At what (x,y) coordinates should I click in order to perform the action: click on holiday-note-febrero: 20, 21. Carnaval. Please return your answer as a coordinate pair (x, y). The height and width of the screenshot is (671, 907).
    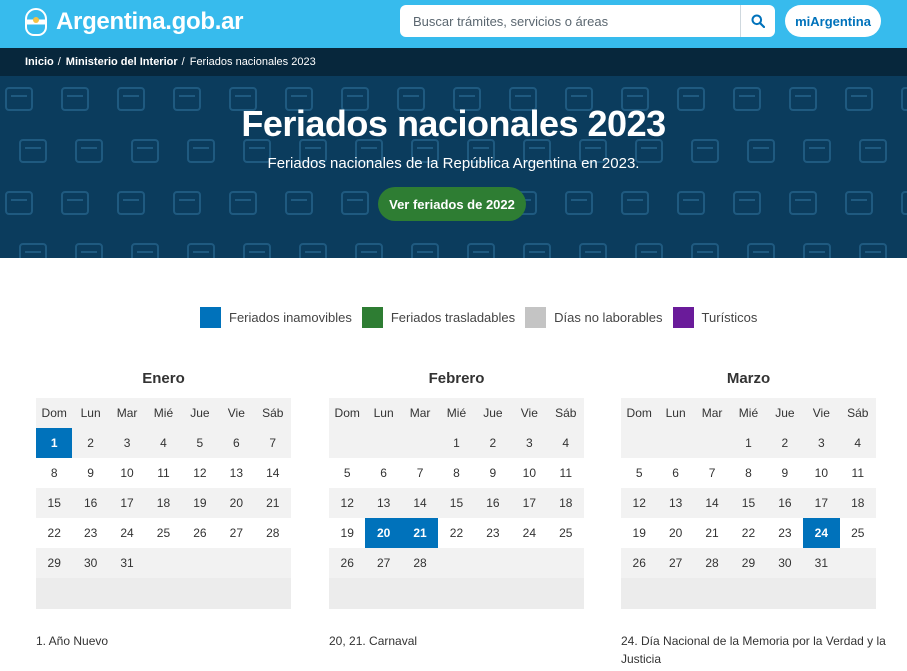
    Looking at the image, I should click on (373, 641).